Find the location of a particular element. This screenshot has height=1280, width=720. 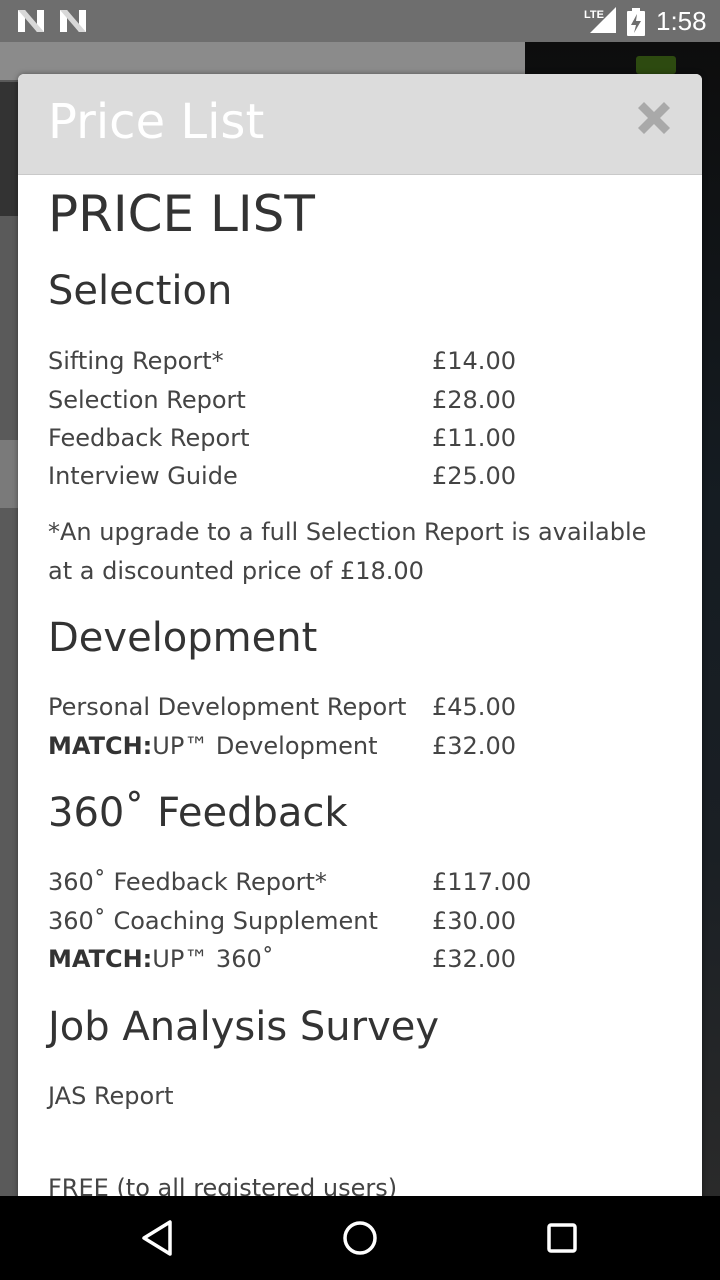

price-row: MATCH:UP™ Development £32.00 is located at coordinates (363, 746).